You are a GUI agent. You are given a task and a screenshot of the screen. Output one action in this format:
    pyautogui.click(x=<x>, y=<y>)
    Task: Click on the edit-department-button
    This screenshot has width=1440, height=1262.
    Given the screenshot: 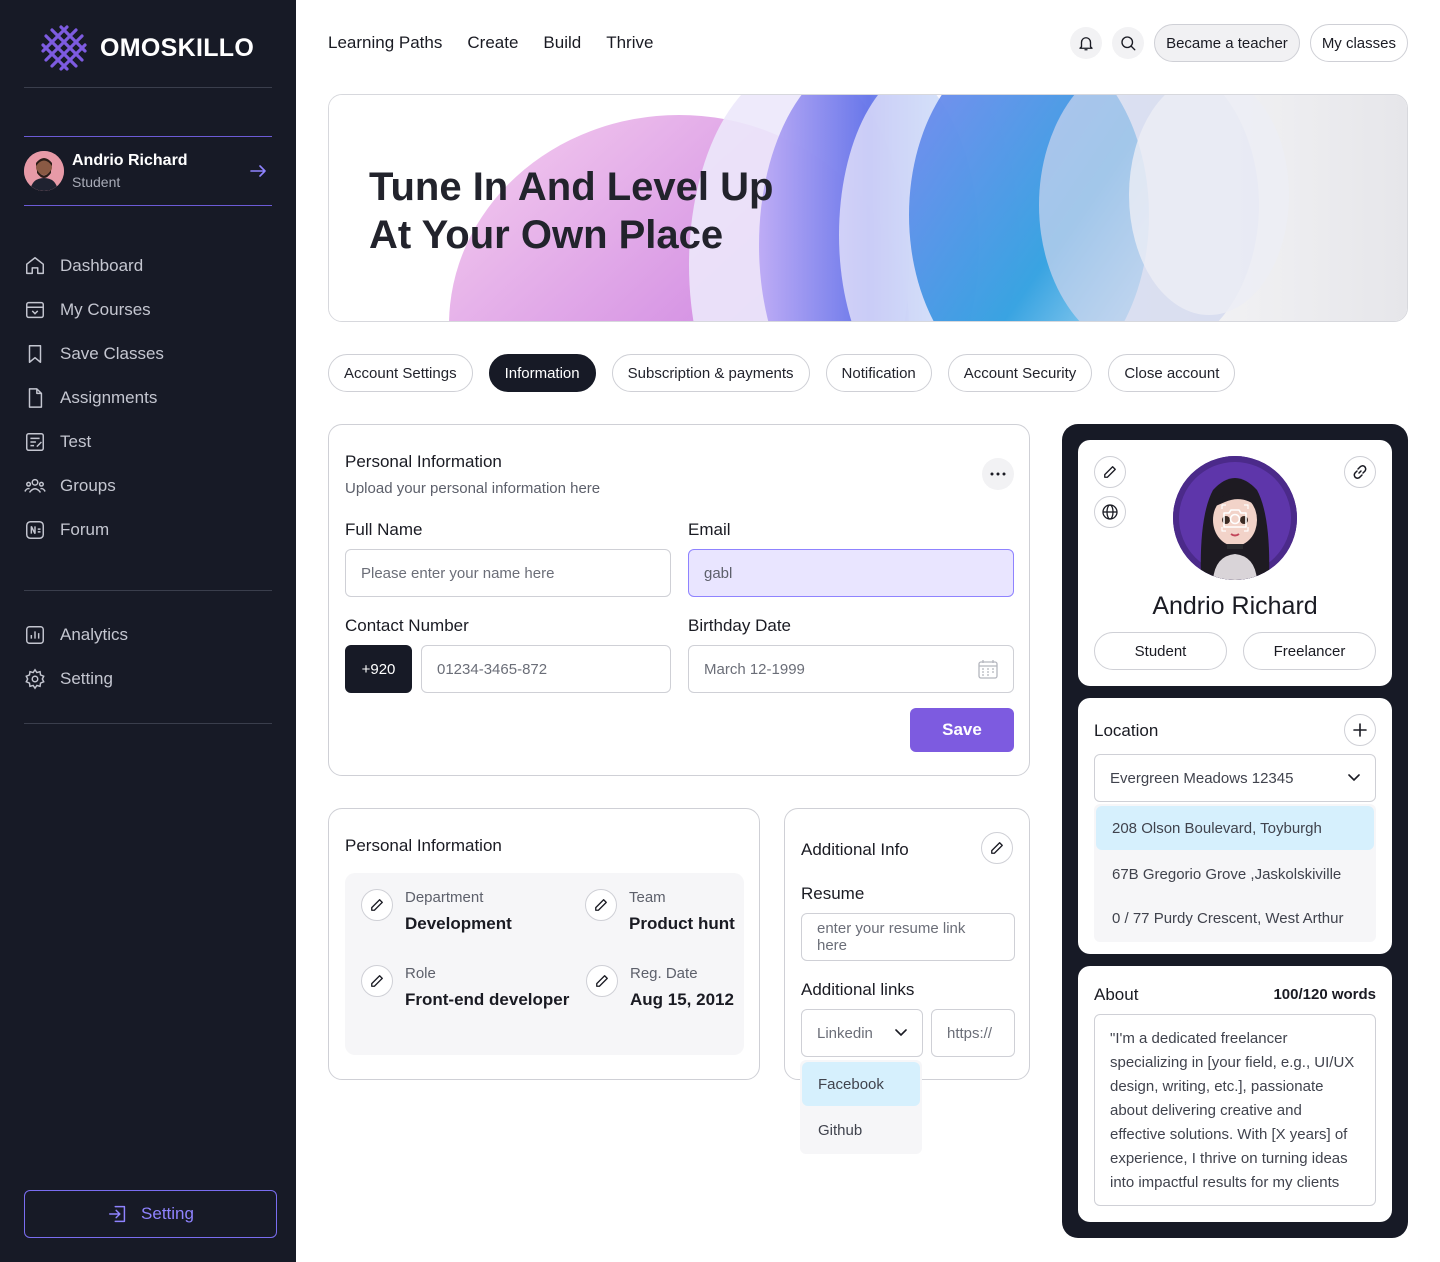 What is the action you would take?
    pyautogui.click(x=377, y=905)
    